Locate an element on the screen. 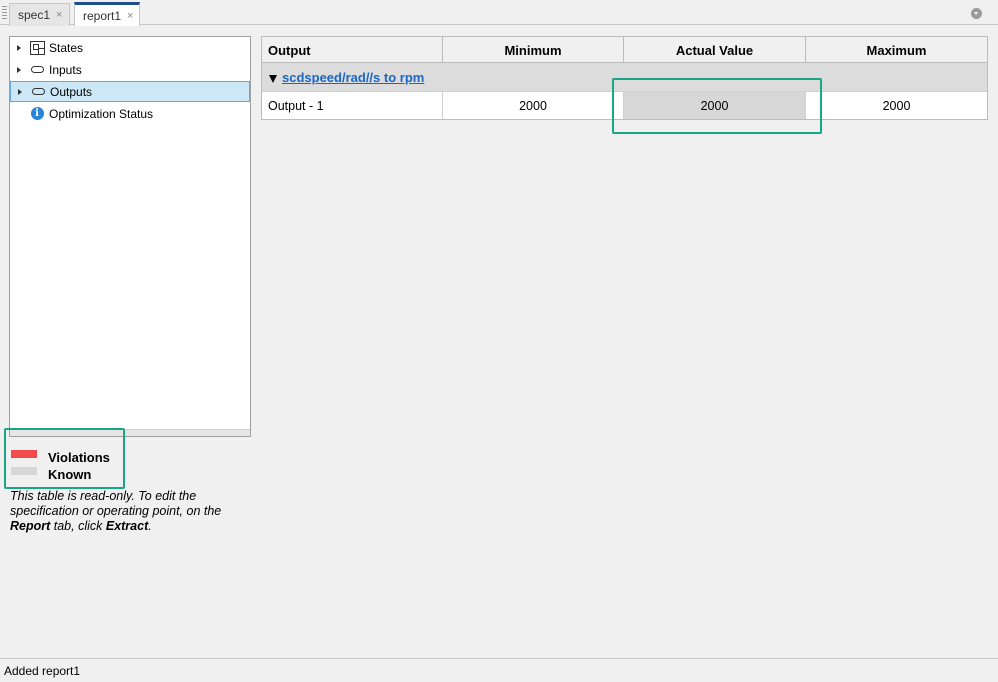  legend-known is located at coordinates (24, 471).